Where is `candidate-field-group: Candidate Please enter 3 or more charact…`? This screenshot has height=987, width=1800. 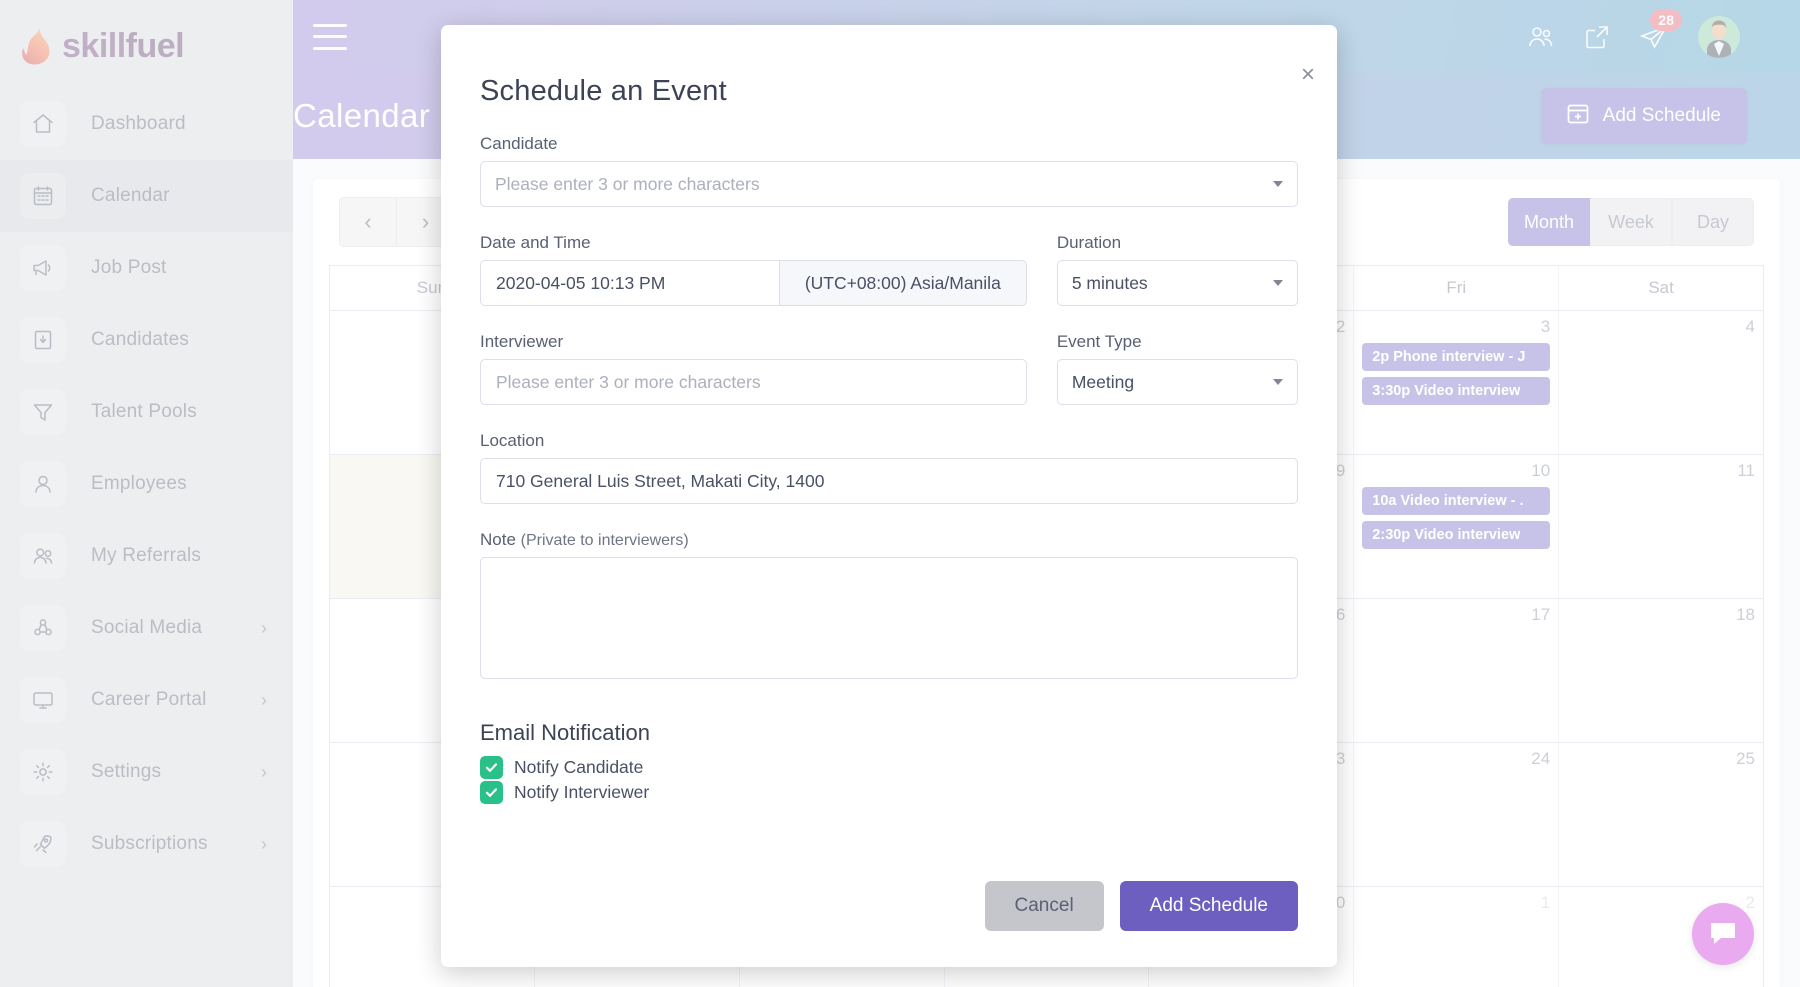 candidate-field-group: Candidate Please enter 3 or more charact… is located at coordinates (889, 170).